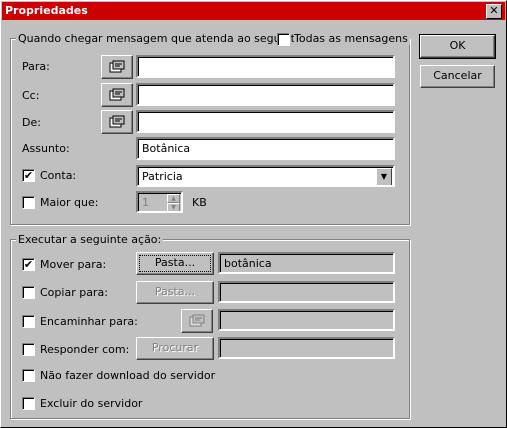  What do you see at coordinates (58, 175) in the screenshot?
I see `conta-label: Conta:` at bounding box center [58, 175].